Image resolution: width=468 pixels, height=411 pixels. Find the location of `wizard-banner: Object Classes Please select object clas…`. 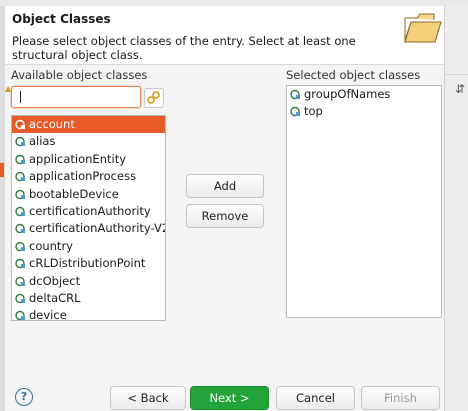

wizard-banner: Object Classes Please select object clas… is located at coordinates (224, 35).